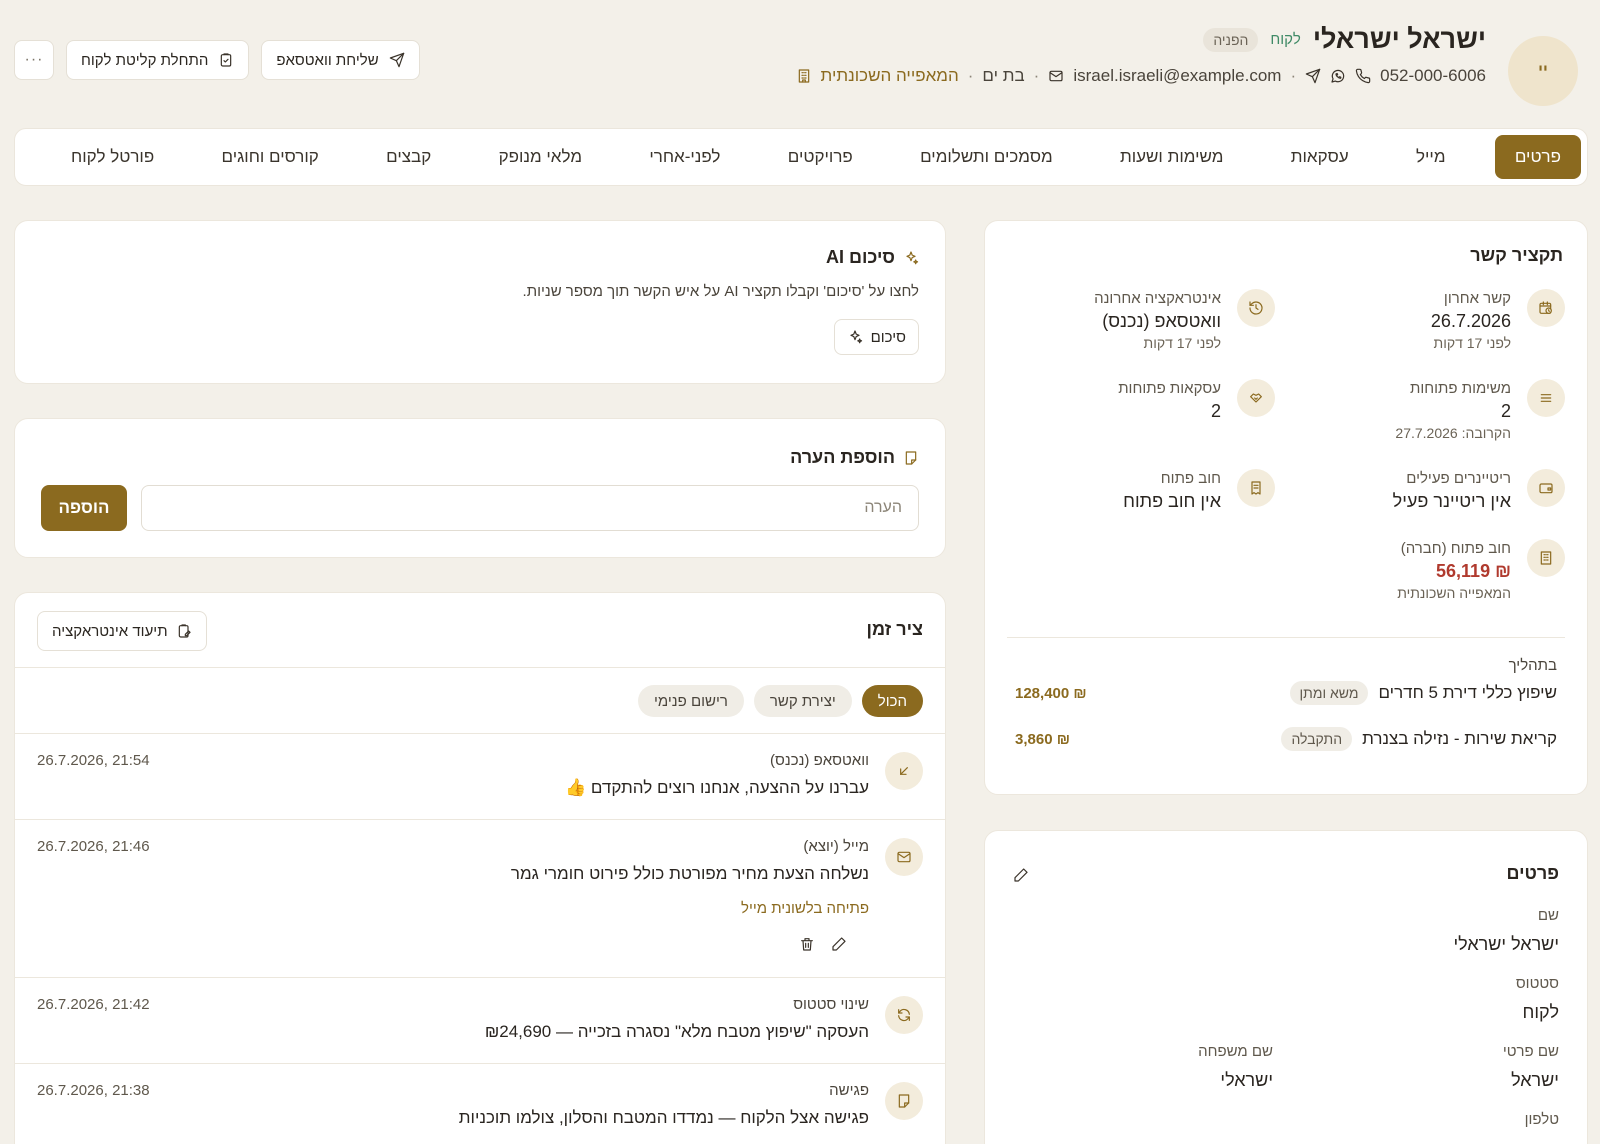  I want to click on tab-inventory: מלאי מנופק, so click(540, 157).